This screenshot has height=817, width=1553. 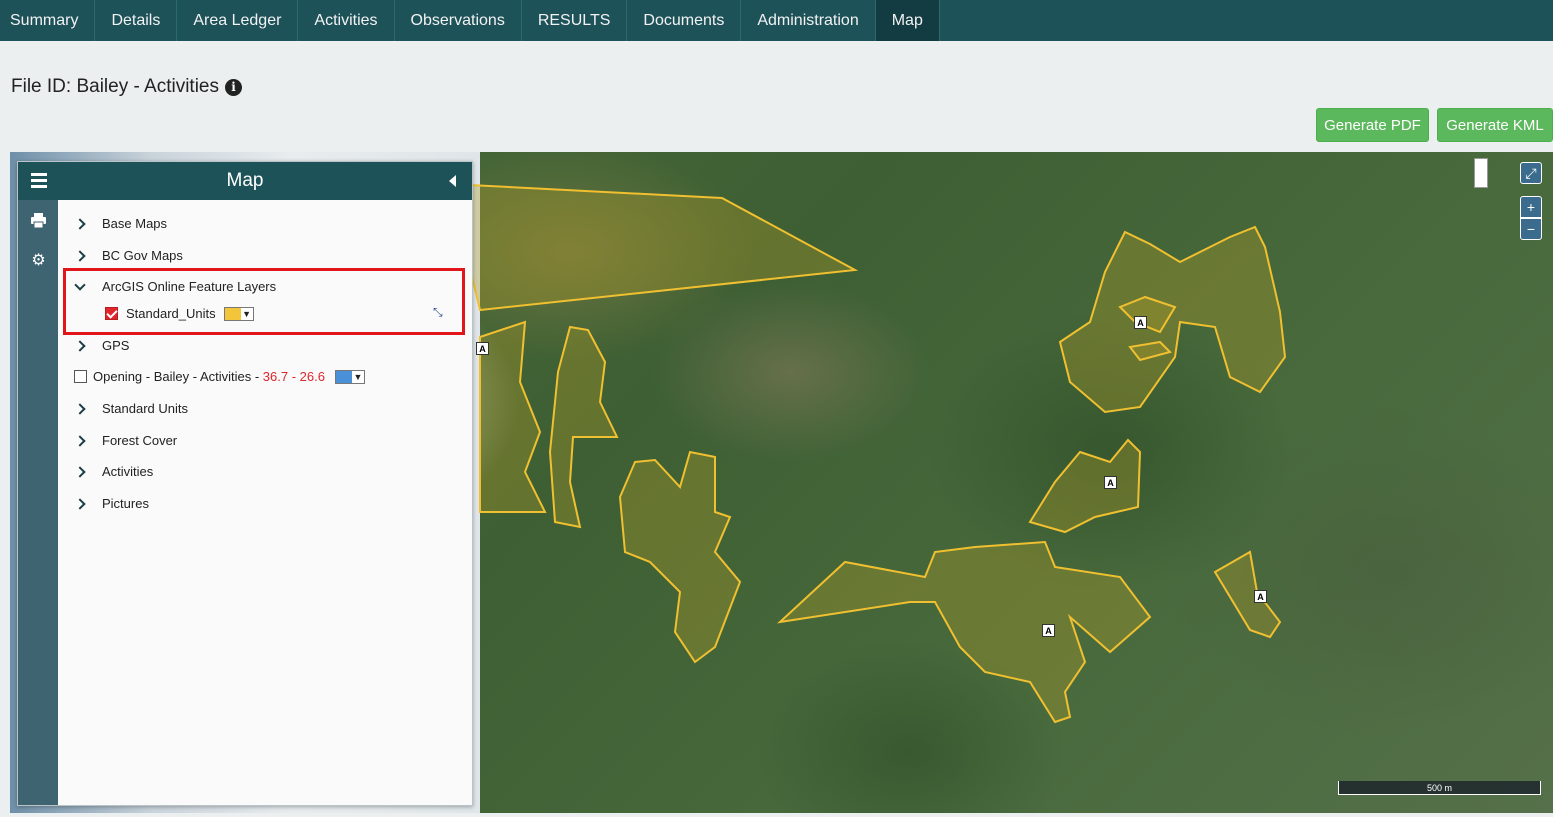 I want to click on layer-label: Forest Cover, so click(x=140, y=440).